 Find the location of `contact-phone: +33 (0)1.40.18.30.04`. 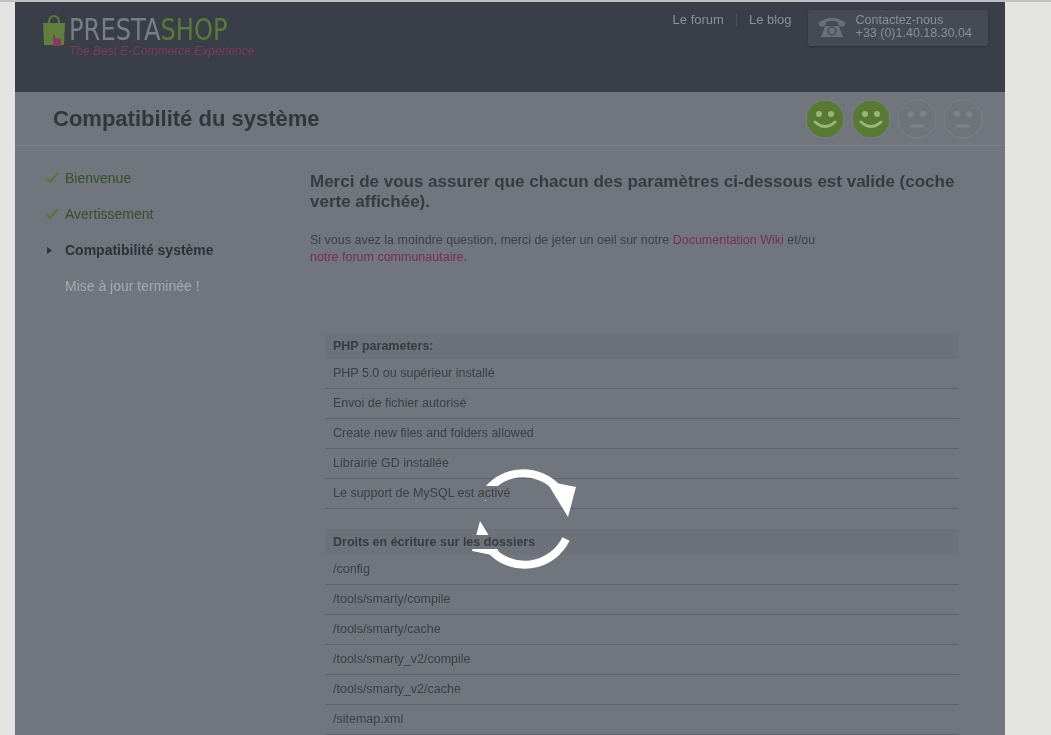

contact-phone: +33 (0)1.40.18.30.04 is located at coordinates (913, 33).